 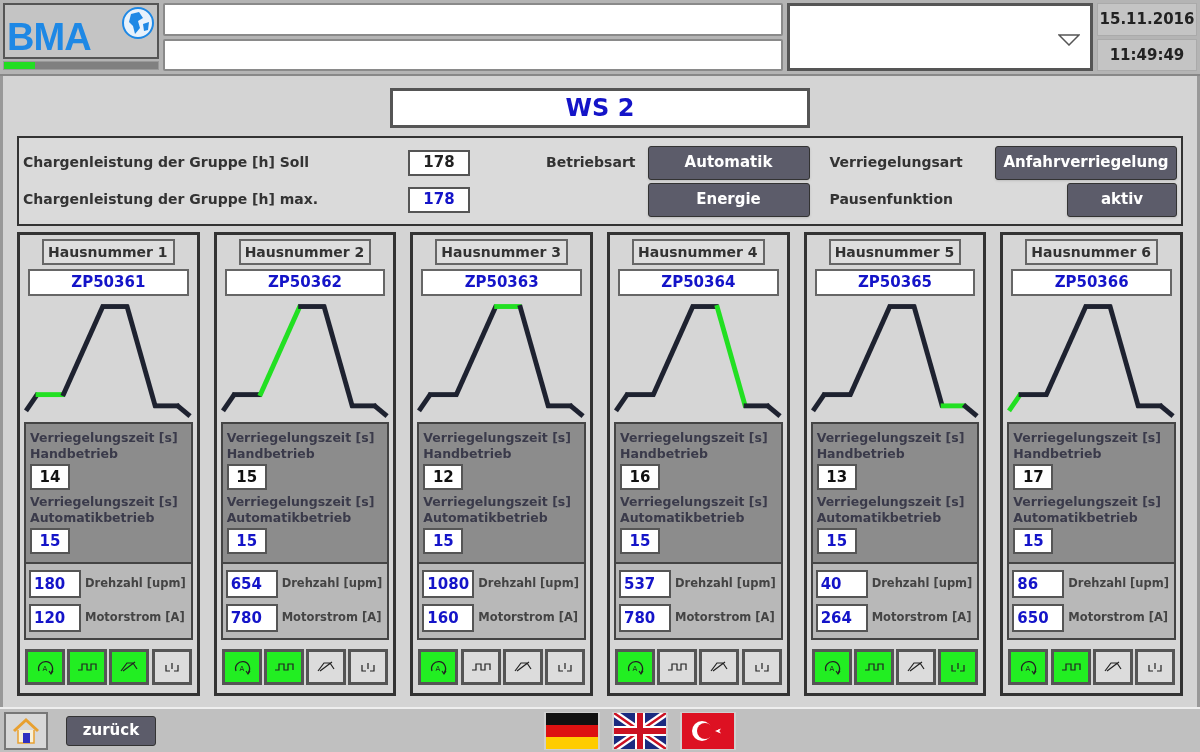 What do you see at coordinates (895, 282) in the screenshot?
I see `unit-id-field: ZP50365` at bounding box center [895, 282].